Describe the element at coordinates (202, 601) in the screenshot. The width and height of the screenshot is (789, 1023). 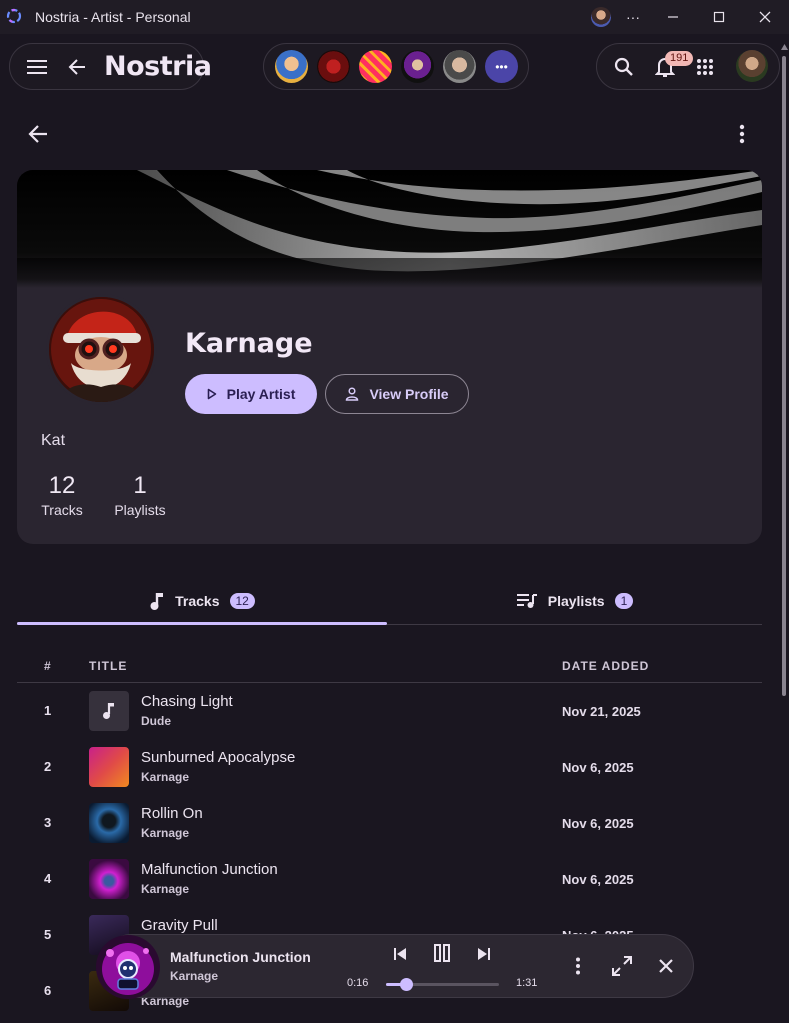
I see `tab-tracks: Tracks 12` at that location.